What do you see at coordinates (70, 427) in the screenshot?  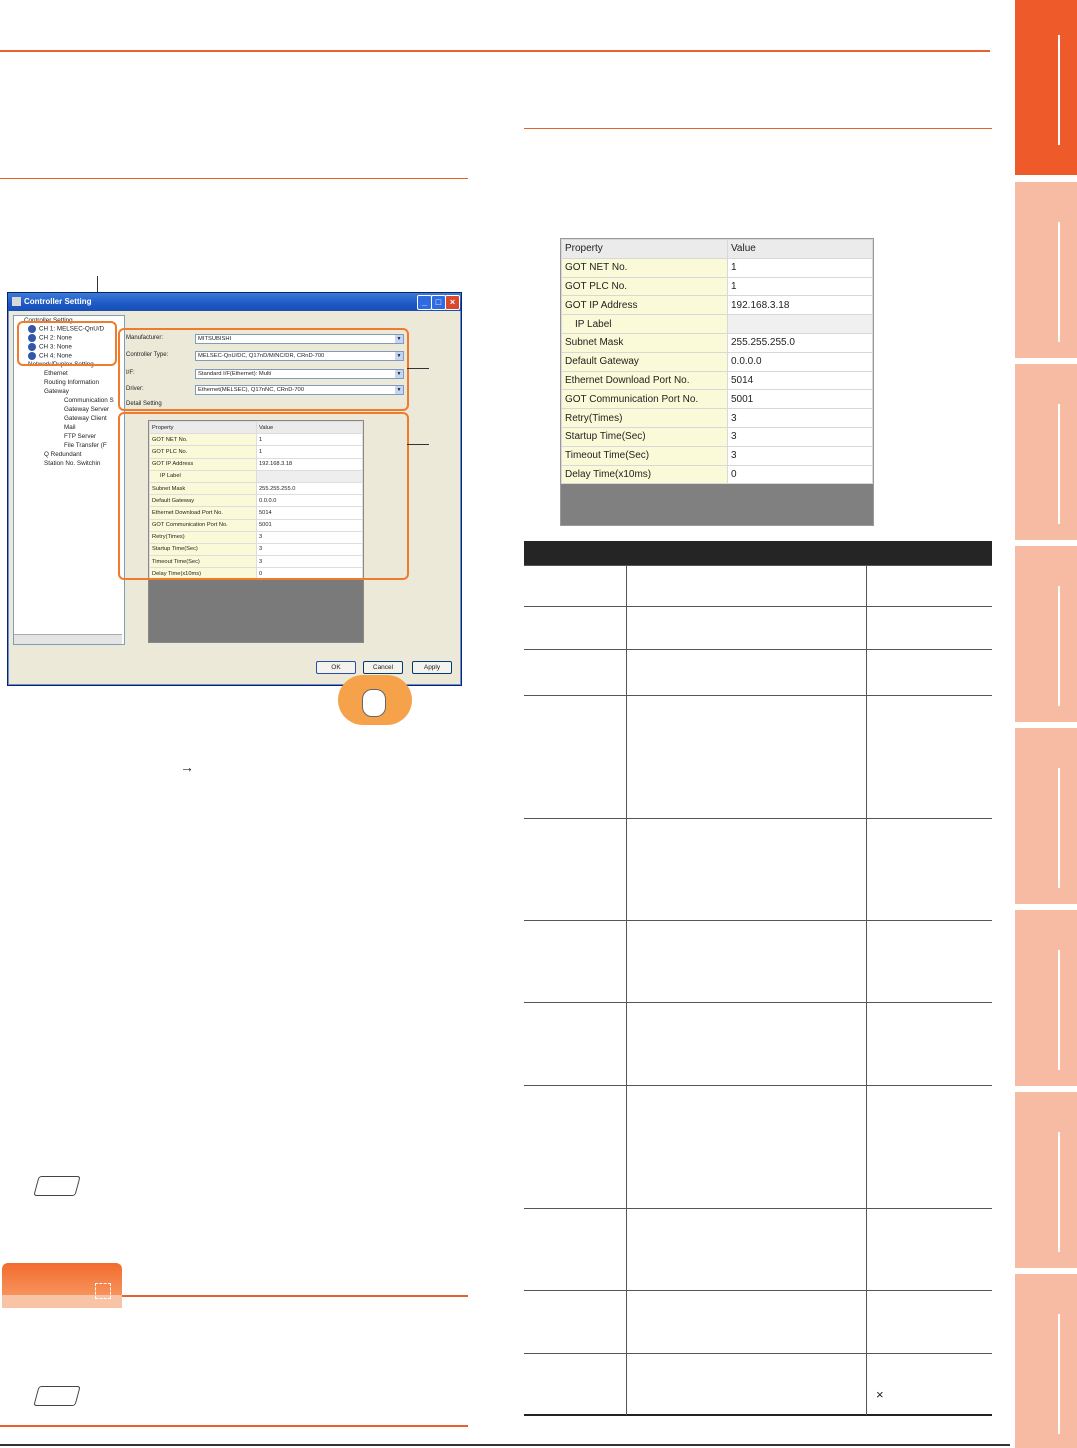 I see `tree-item: Mail` at bounding box center [70, 427].